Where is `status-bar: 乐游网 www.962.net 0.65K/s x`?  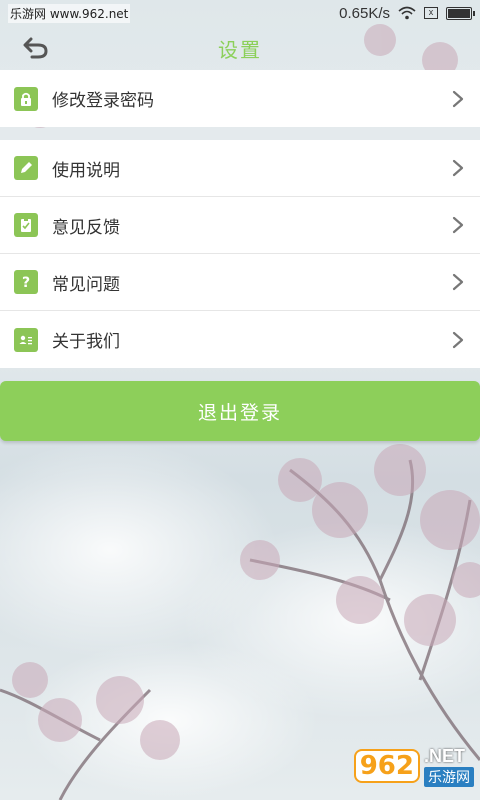 status-bar: 乐游网 www.962.net 0.65K/s x is located at coordinates (240, 13).